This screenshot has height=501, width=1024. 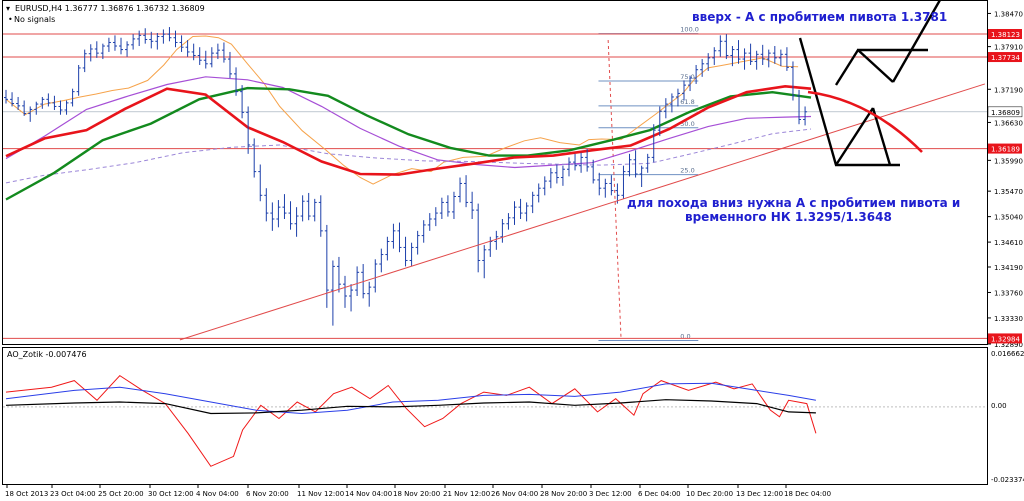 I want to click on y-tick-label: 1.34610, so click(x=1008, y=243).